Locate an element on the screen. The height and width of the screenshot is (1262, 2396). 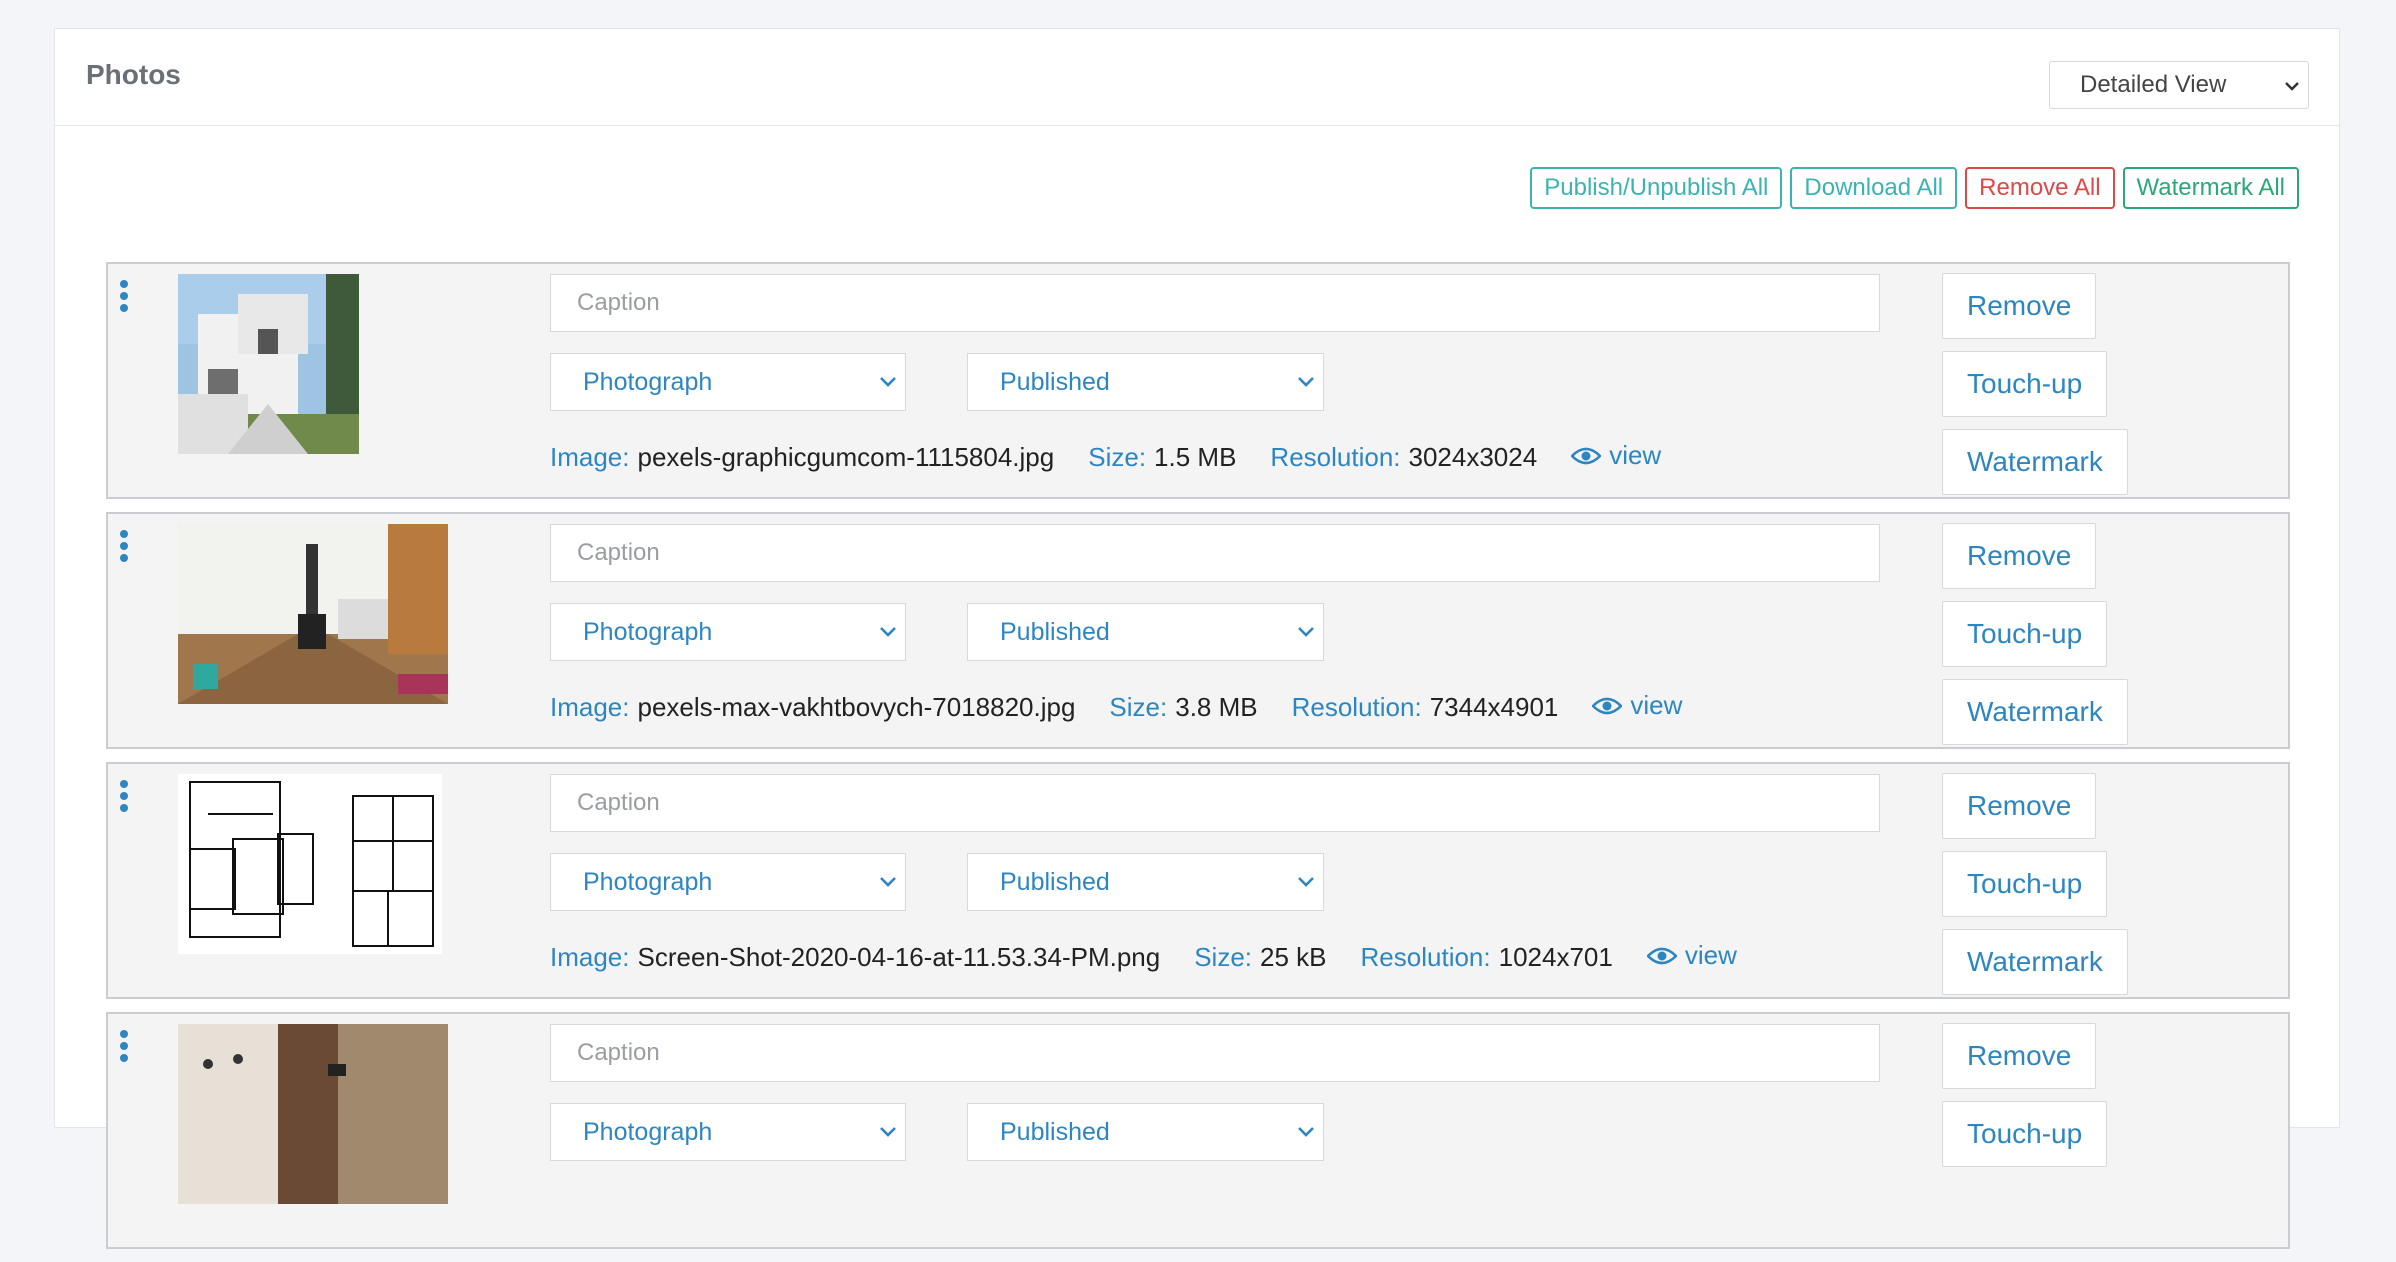
image-size: 25 kB is located at coordinates (1293, 956).